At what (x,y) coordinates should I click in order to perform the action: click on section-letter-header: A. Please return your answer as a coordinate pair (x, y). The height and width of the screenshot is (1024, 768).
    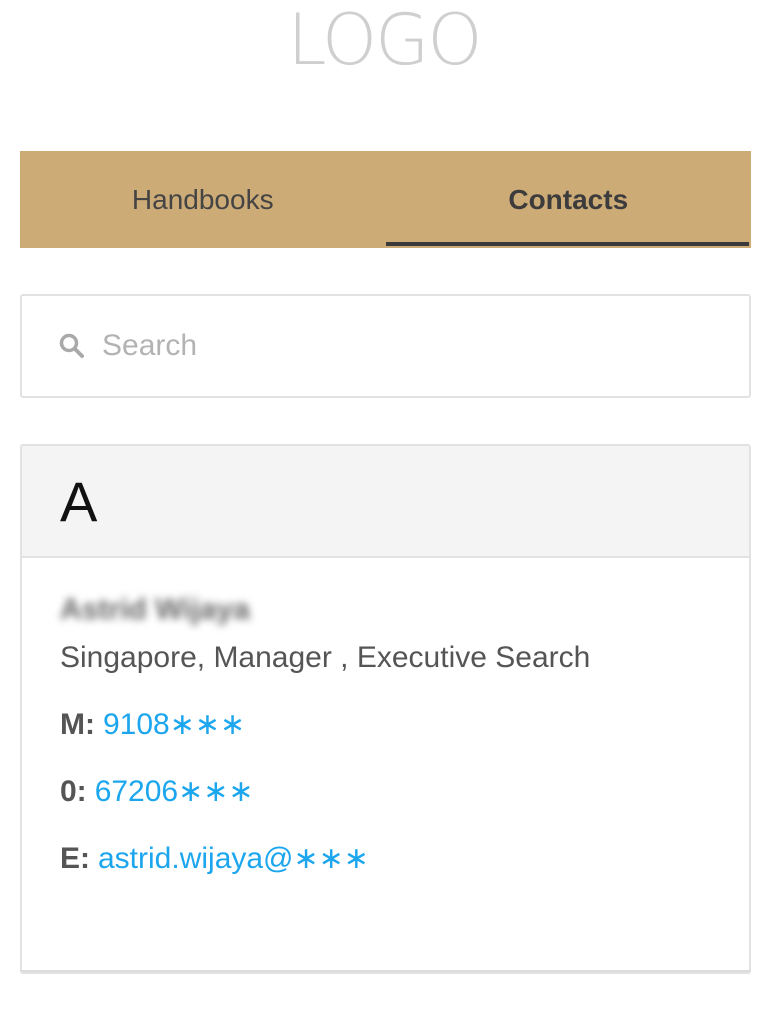
    Looking at the image, I should click on (385, 502).